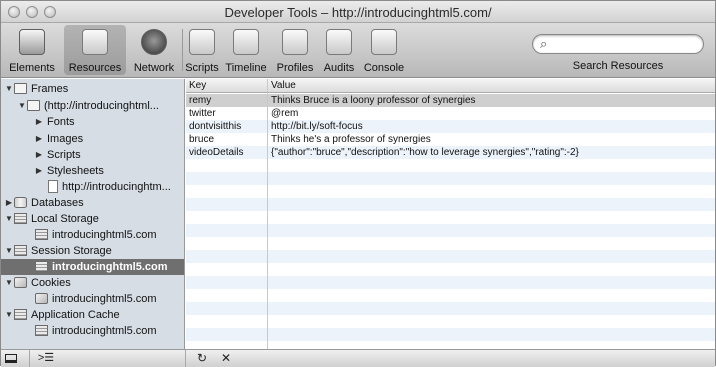  I want to click on sidebar-item-local-storage: ▼ Local Storage, so click(92, 219).